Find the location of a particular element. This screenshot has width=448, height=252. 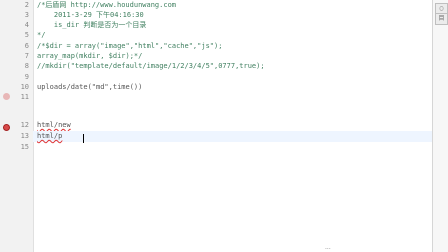

code-line: 5 */ is located at coordinates (228, 35).